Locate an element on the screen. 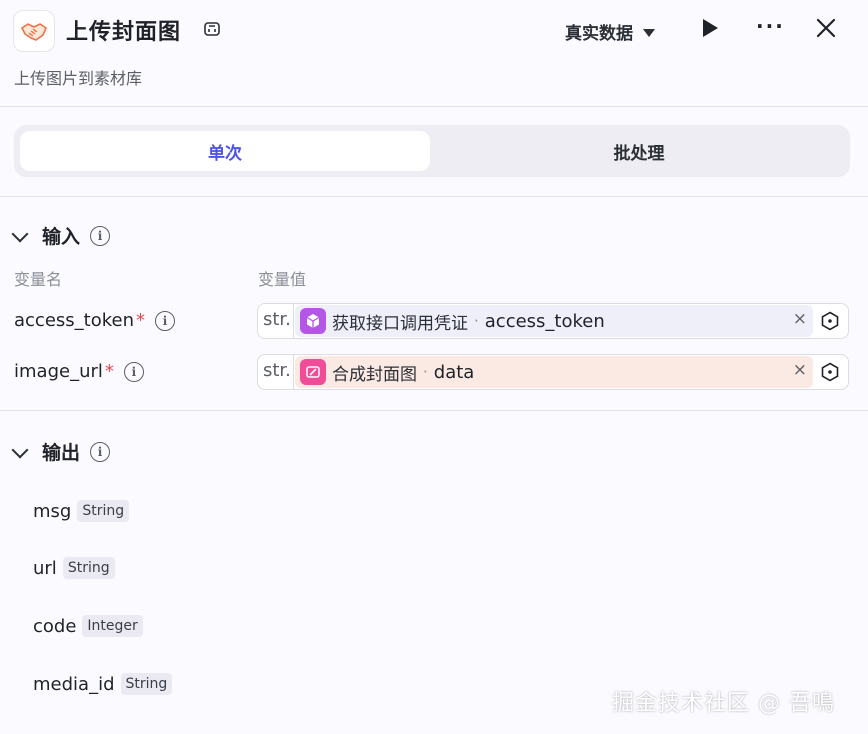  edit-icon is located at coordinates (212, 29).